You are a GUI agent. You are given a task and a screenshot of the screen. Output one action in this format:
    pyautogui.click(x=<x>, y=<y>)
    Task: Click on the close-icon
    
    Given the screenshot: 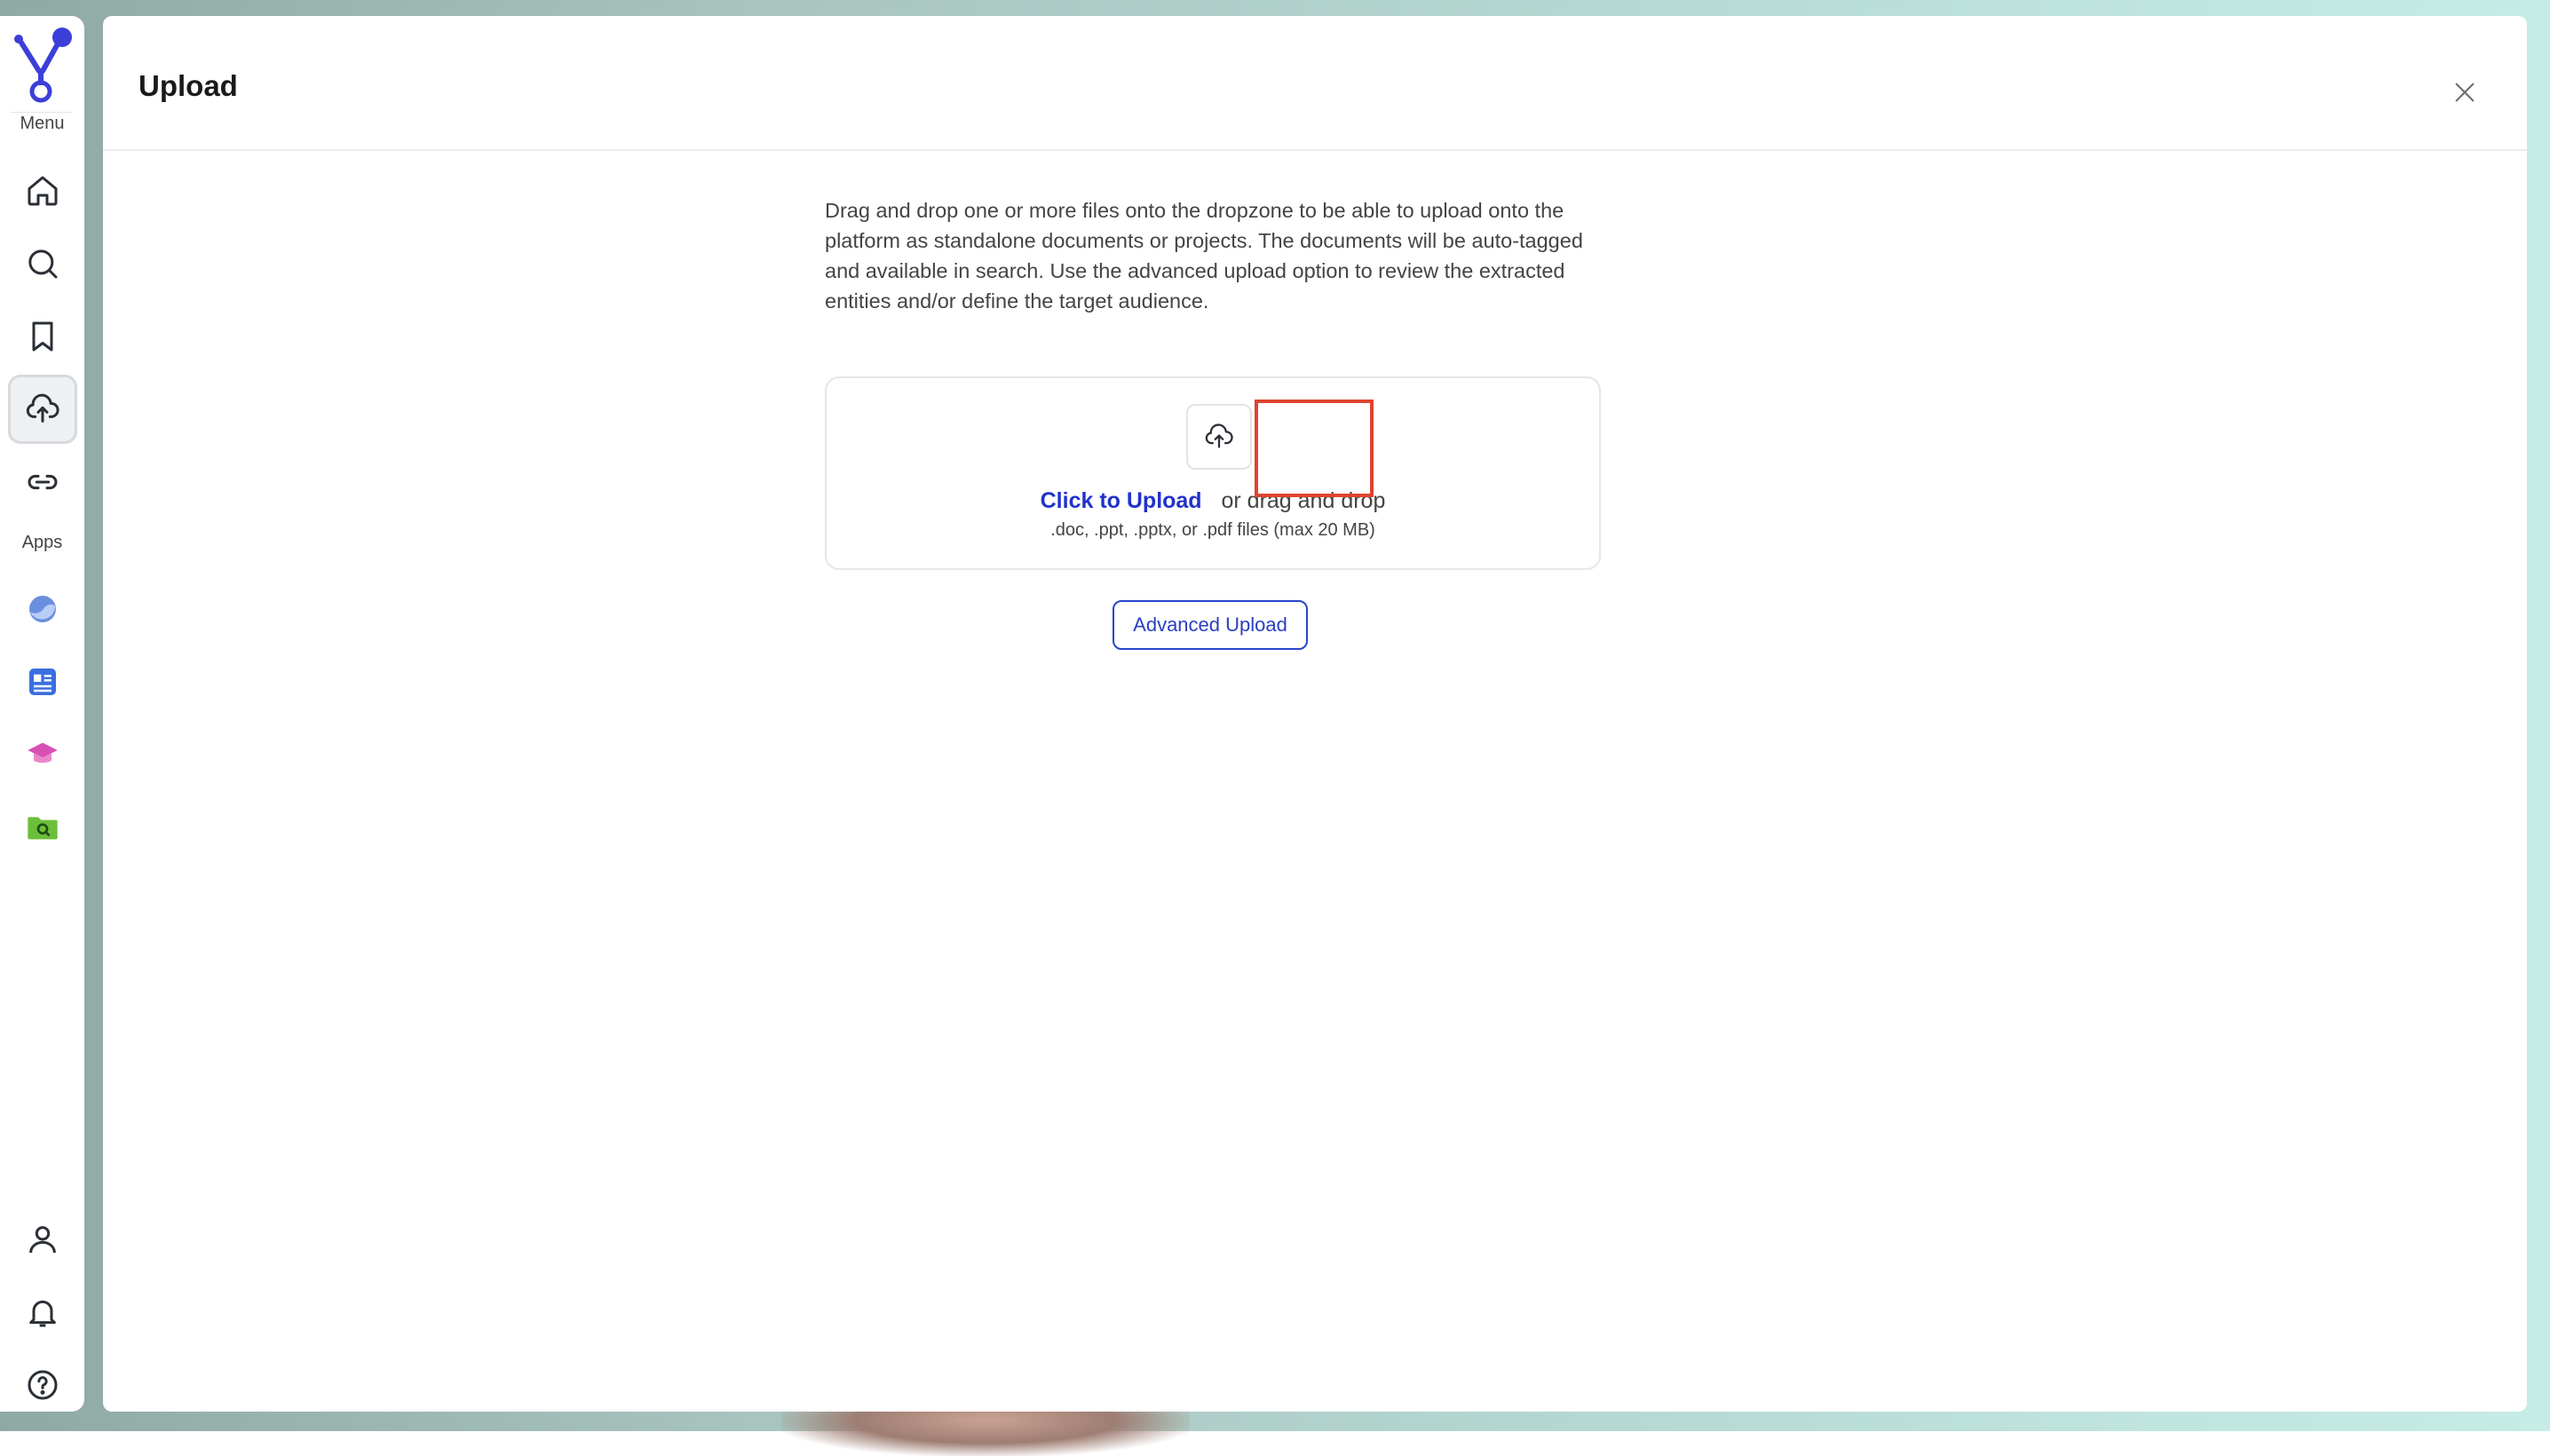 What is the action you would take?
    pyautogui.click(x=2465, y=92)
    